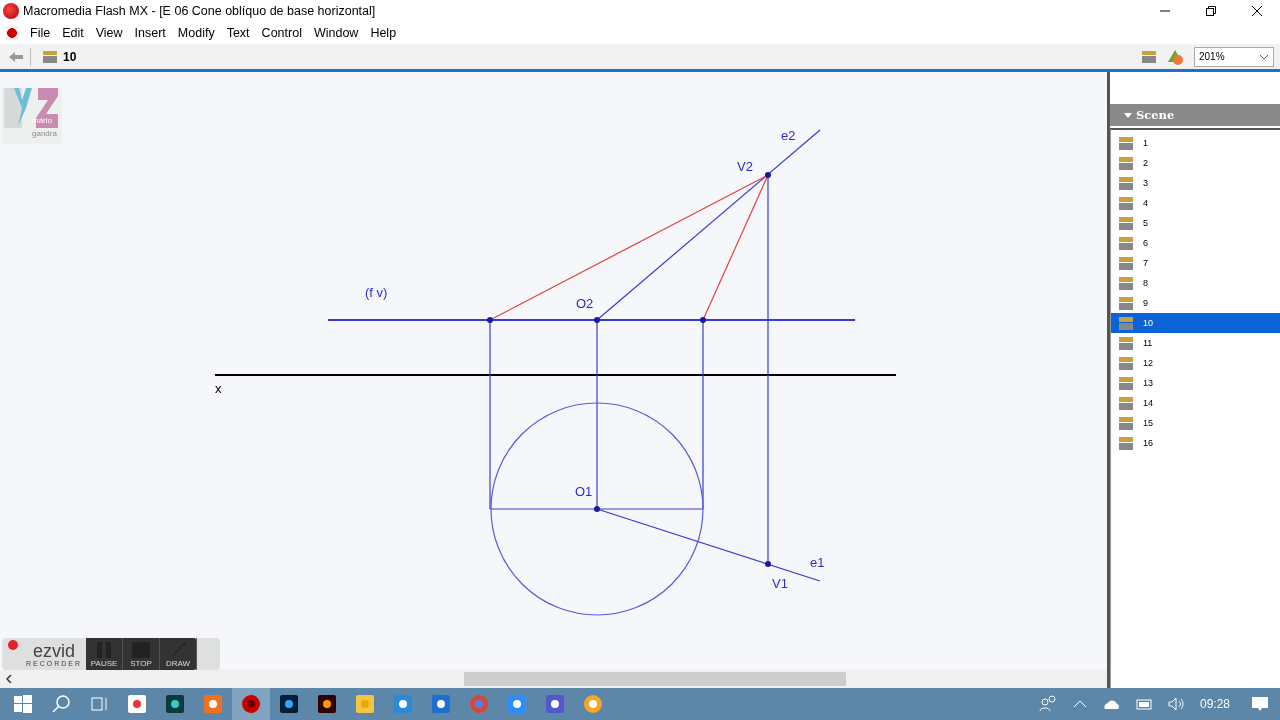  What do you see at coordinates (376, 293) in the screenshot?
I see `point-label: (f v)` at bounding box center [376, 293].